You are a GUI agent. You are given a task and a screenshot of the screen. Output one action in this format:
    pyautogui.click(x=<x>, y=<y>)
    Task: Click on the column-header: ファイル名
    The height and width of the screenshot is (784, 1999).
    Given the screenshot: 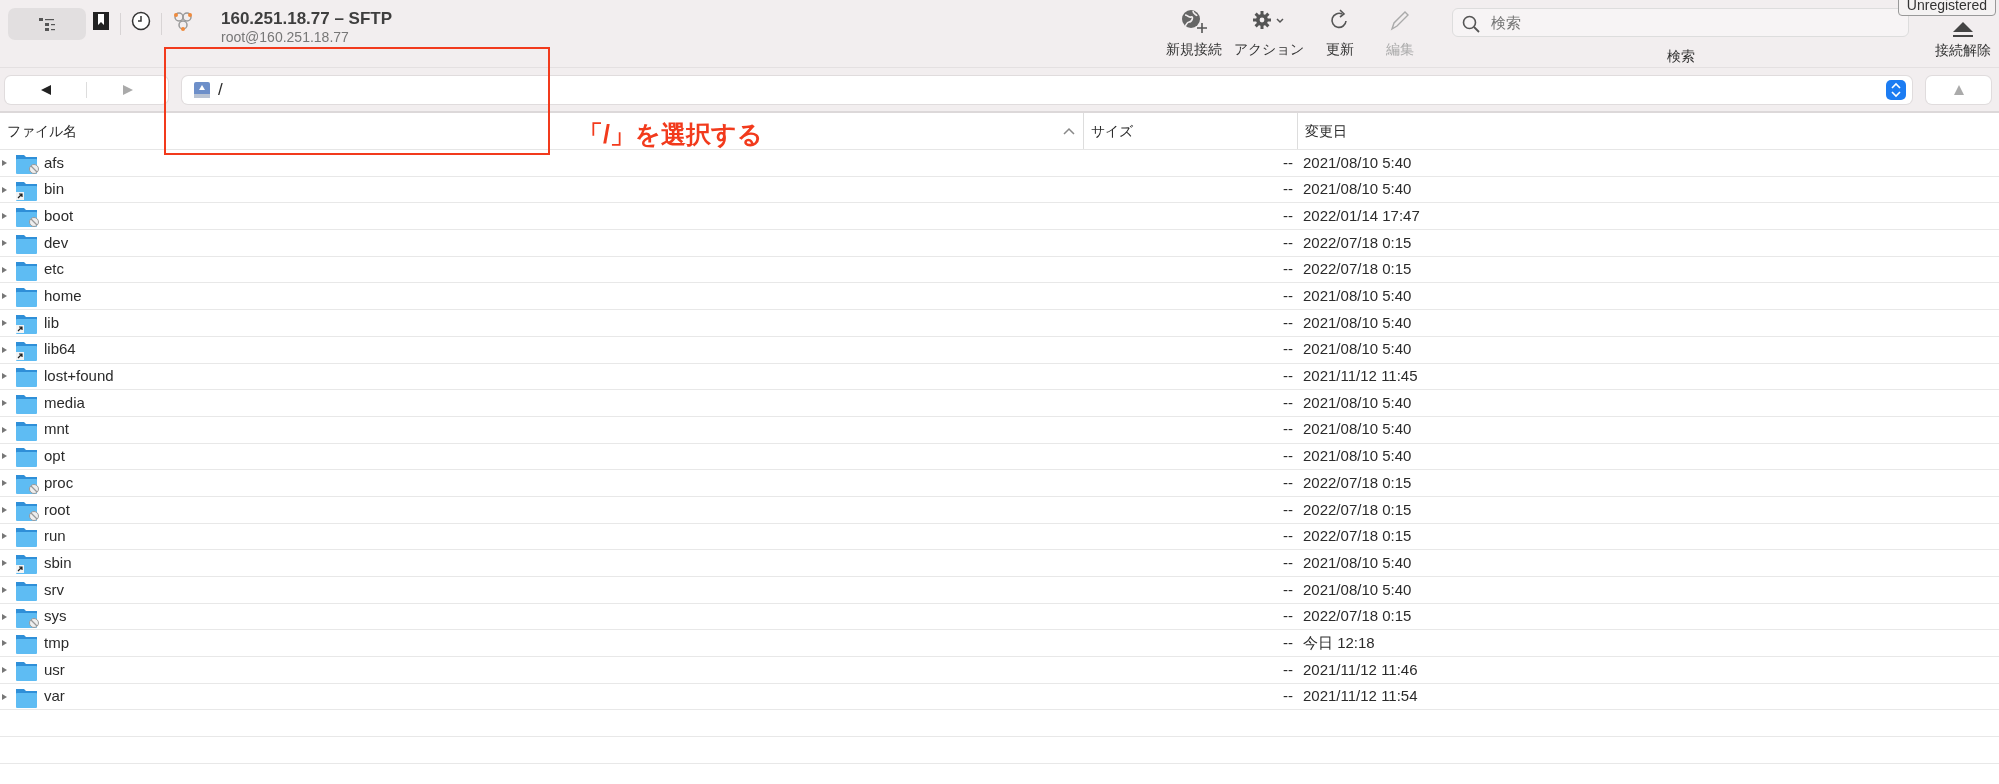 What is the action you would take?
    pyautogui.click(x=42, y=131)
    